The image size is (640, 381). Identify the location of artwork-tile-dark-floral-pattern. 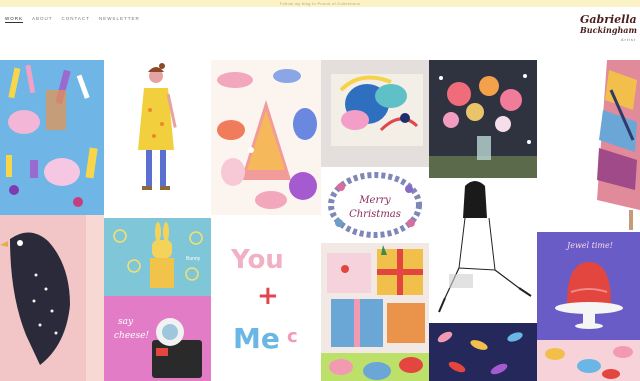
(483, 352).